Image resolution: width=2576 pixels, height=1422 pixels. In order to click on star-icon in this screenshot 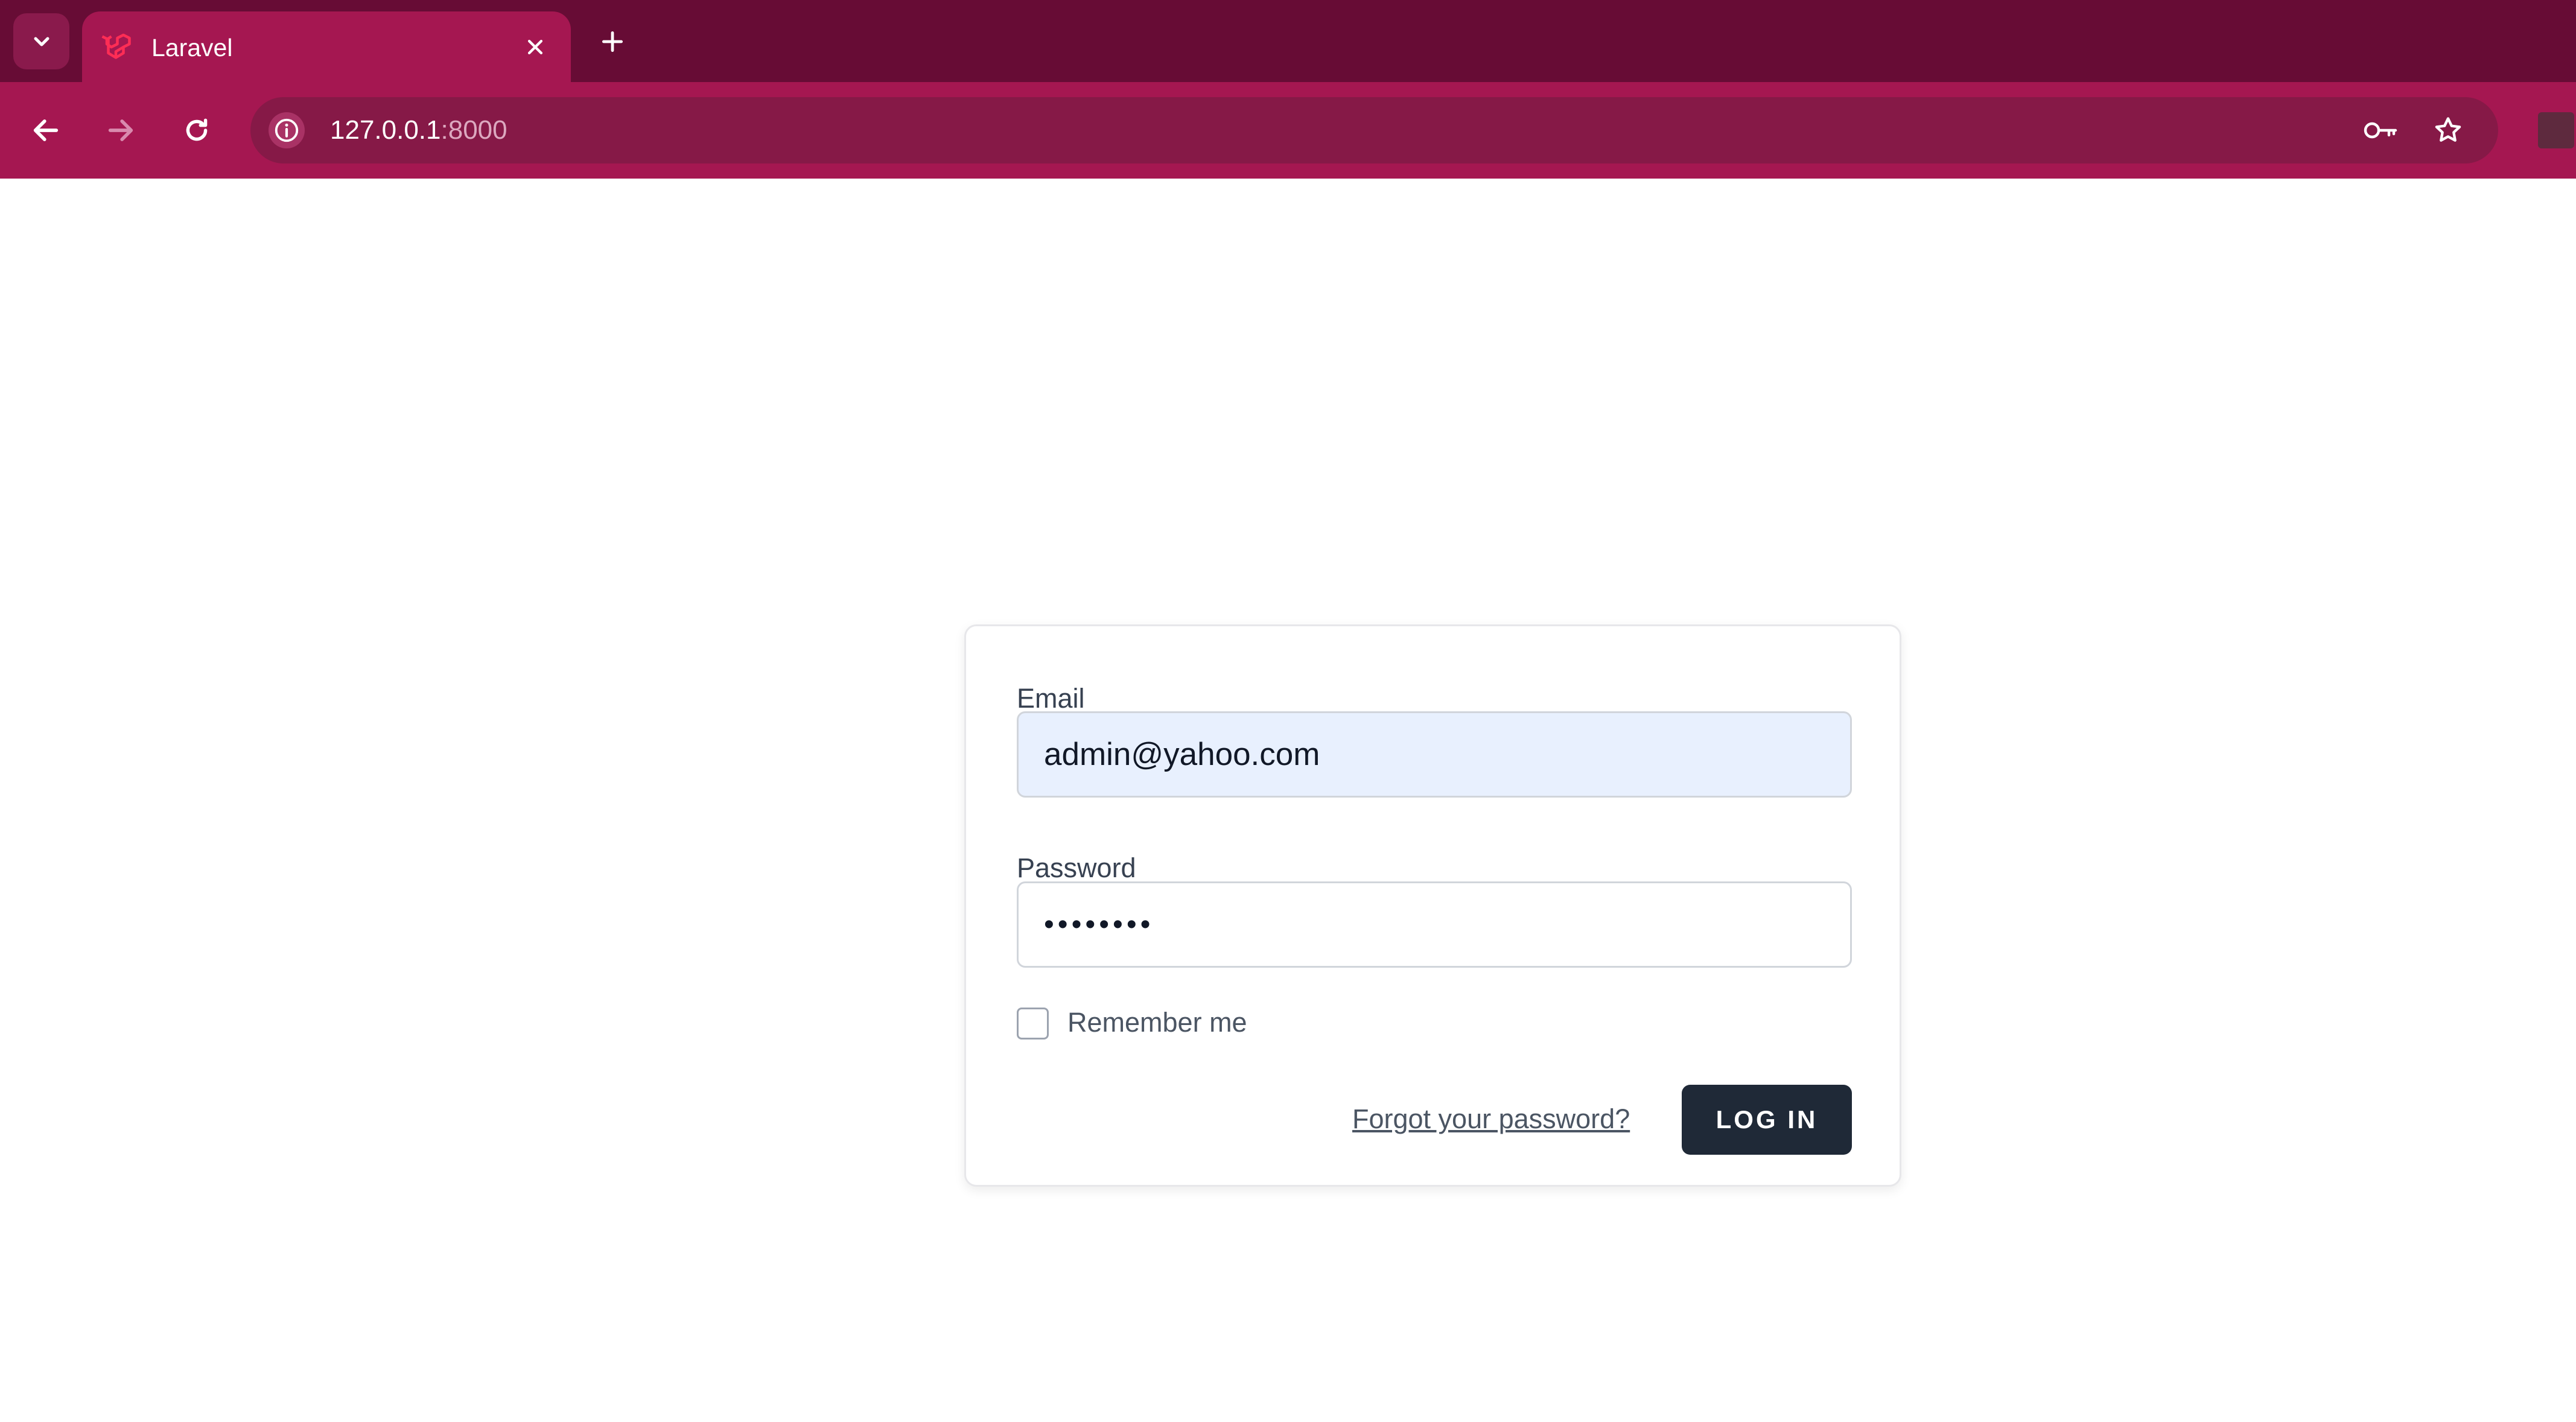, I will do `click(2448, 129)`.